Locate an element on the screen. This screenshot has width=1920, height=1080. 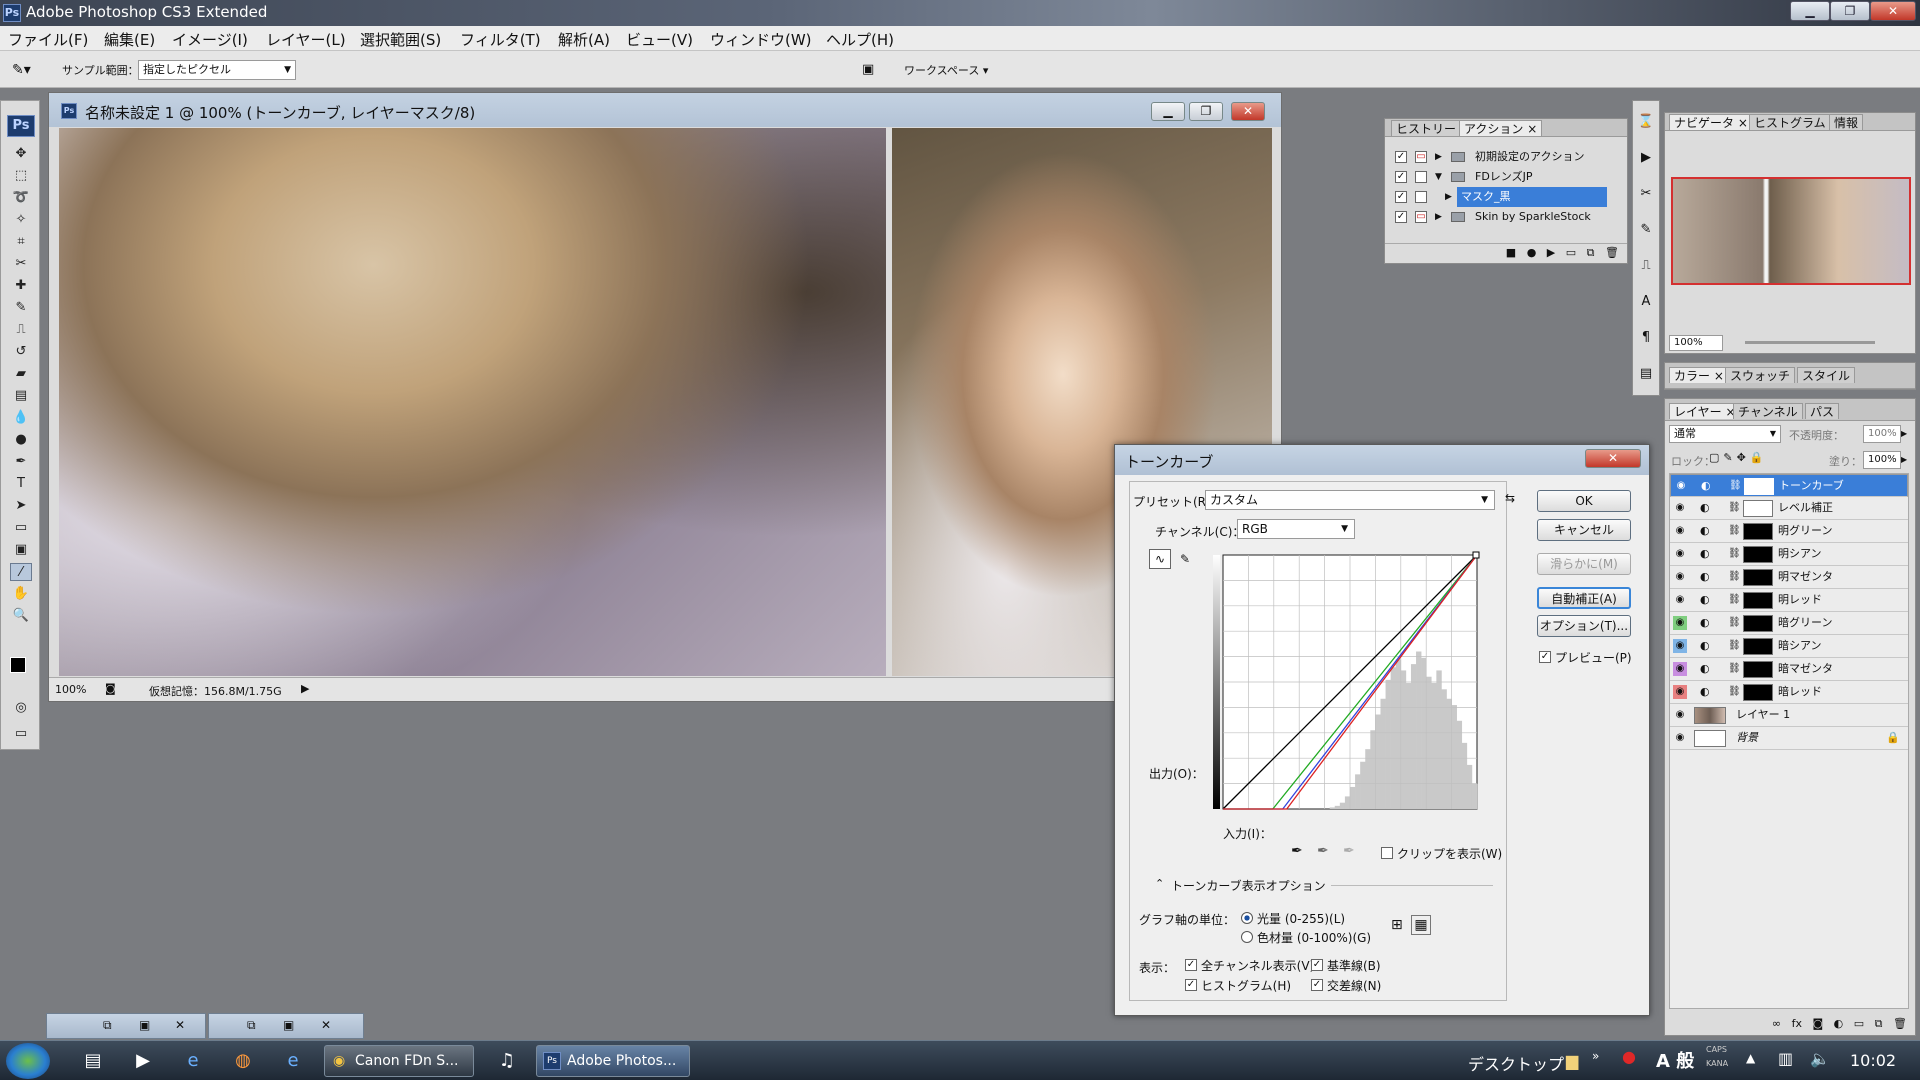
status-info-icon: ◙ is located at coordinates (110, 688).